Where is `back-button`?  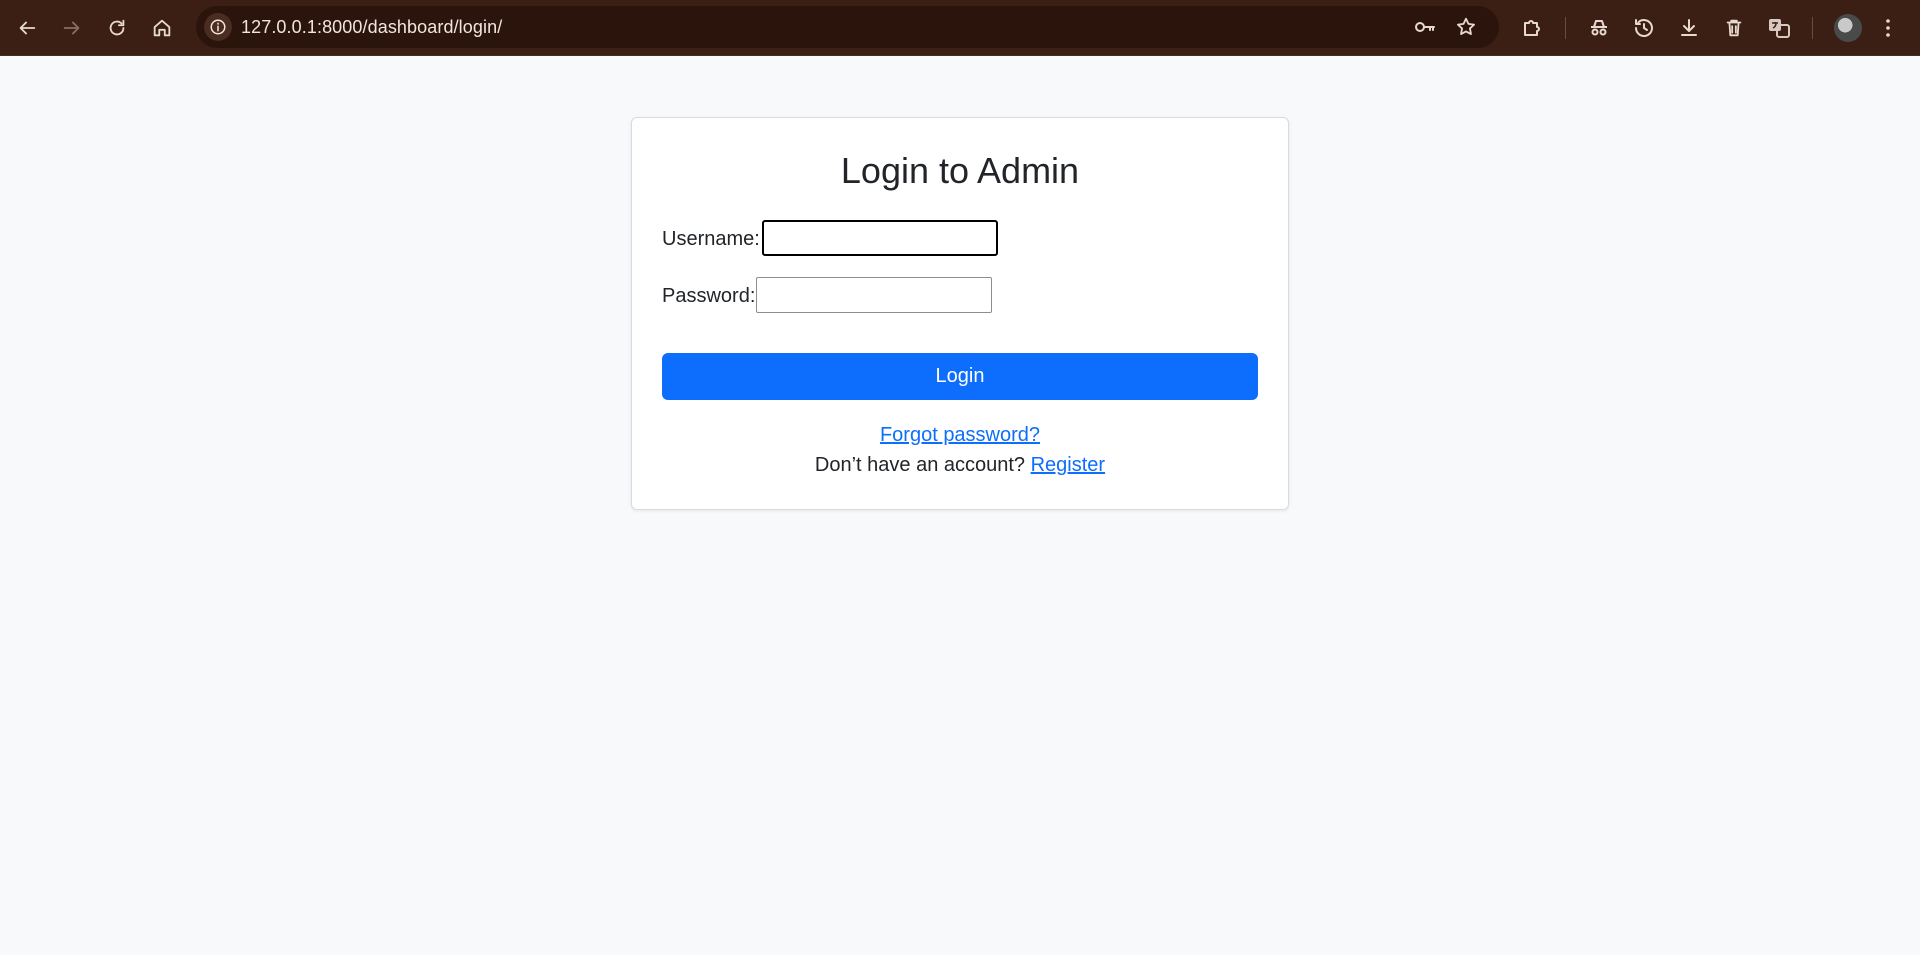
back-button is located at coordinates (27, 28).